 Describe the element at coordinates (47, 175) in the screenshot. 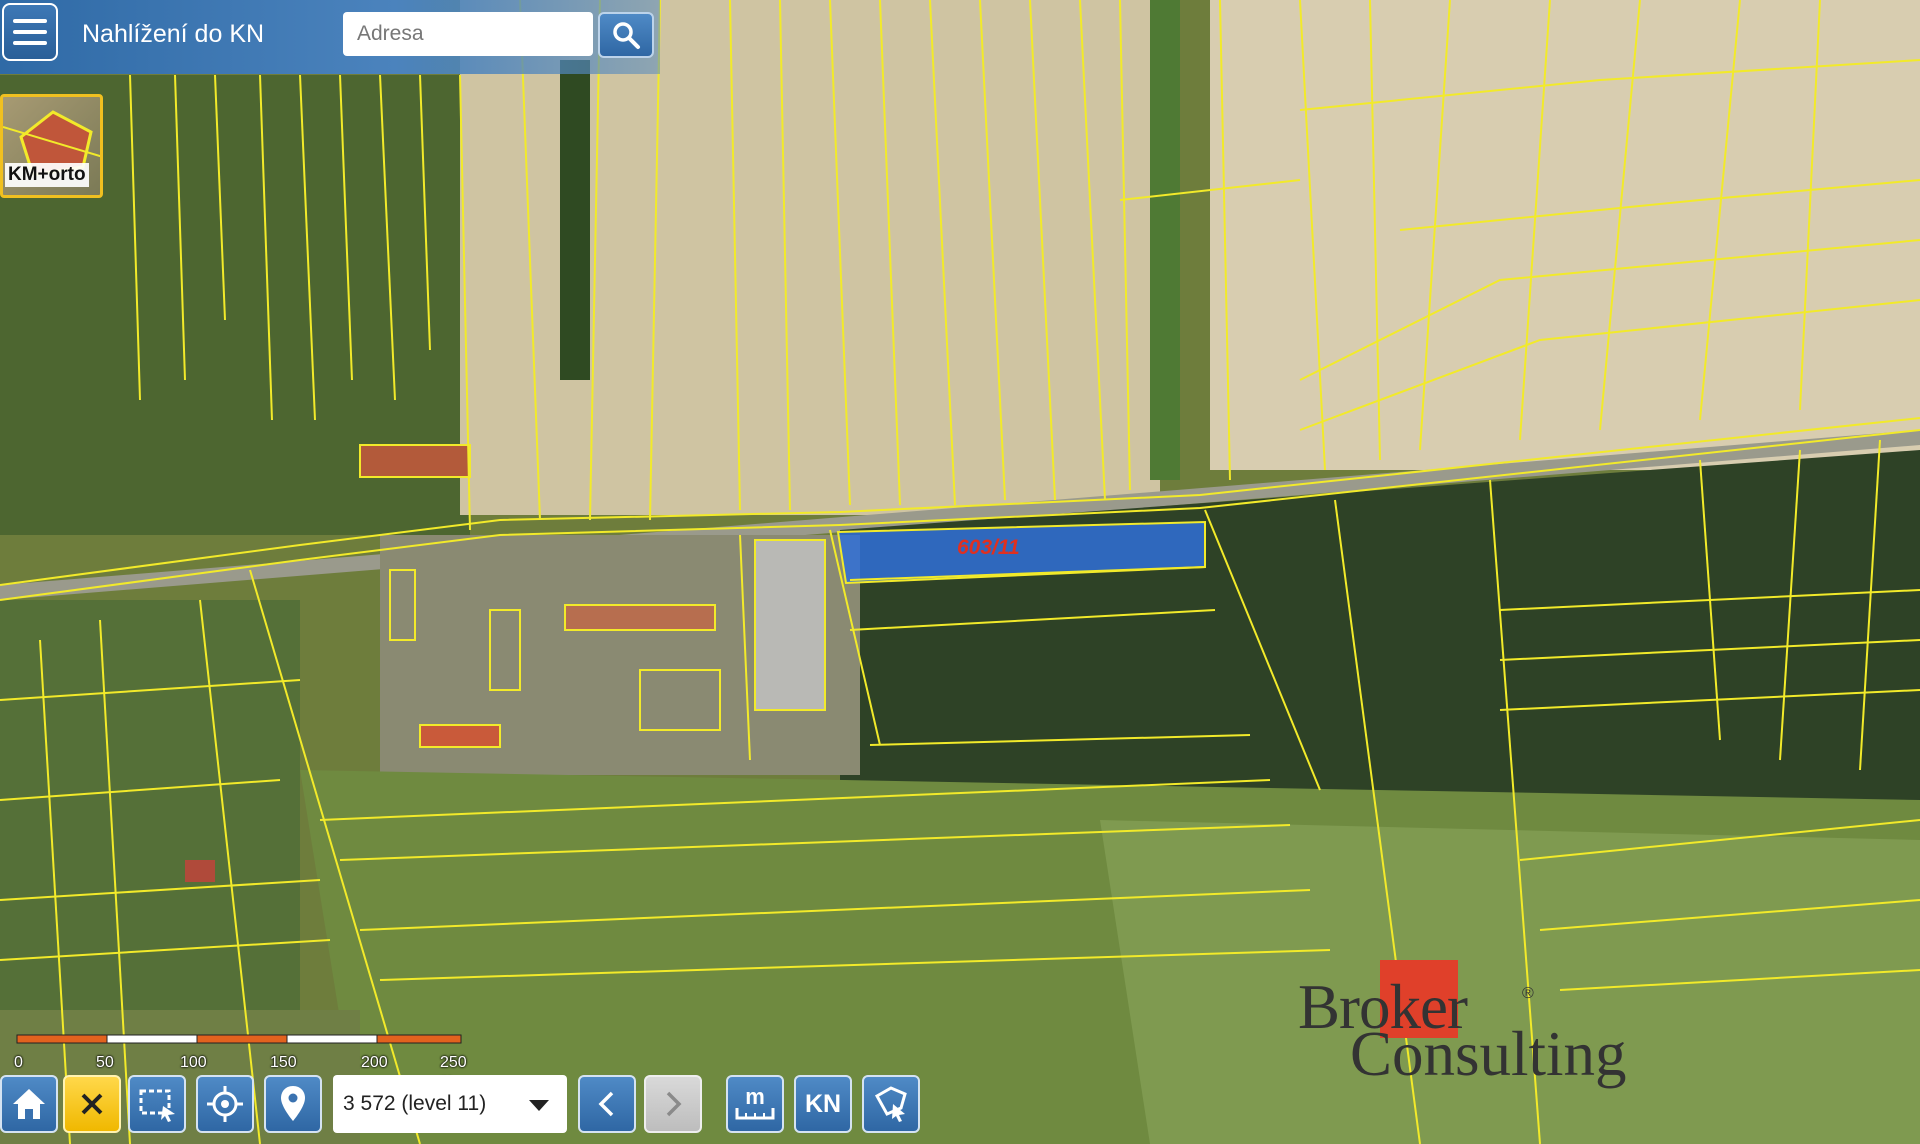

I see `layer-label: KM+orto` at that location.